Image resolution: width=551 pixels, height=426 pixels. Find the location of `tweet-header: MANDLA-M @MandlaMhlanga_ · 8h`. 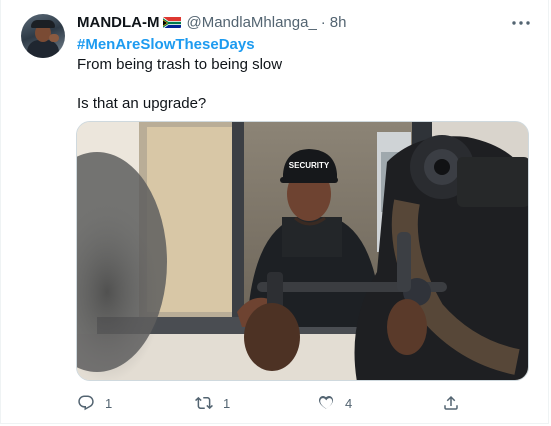

tweet-header: MANDLA-M @MandlaMhlanga_ · 8h is located at coordinates (211, 22).